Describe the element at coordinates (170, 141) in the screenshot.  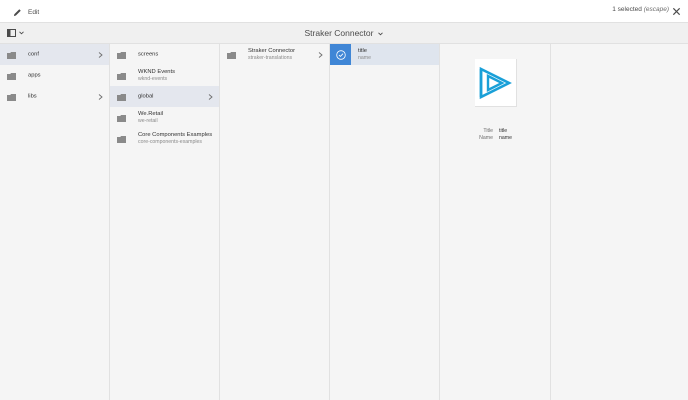
I see `item-sublabel: core-components-examples` at that location.